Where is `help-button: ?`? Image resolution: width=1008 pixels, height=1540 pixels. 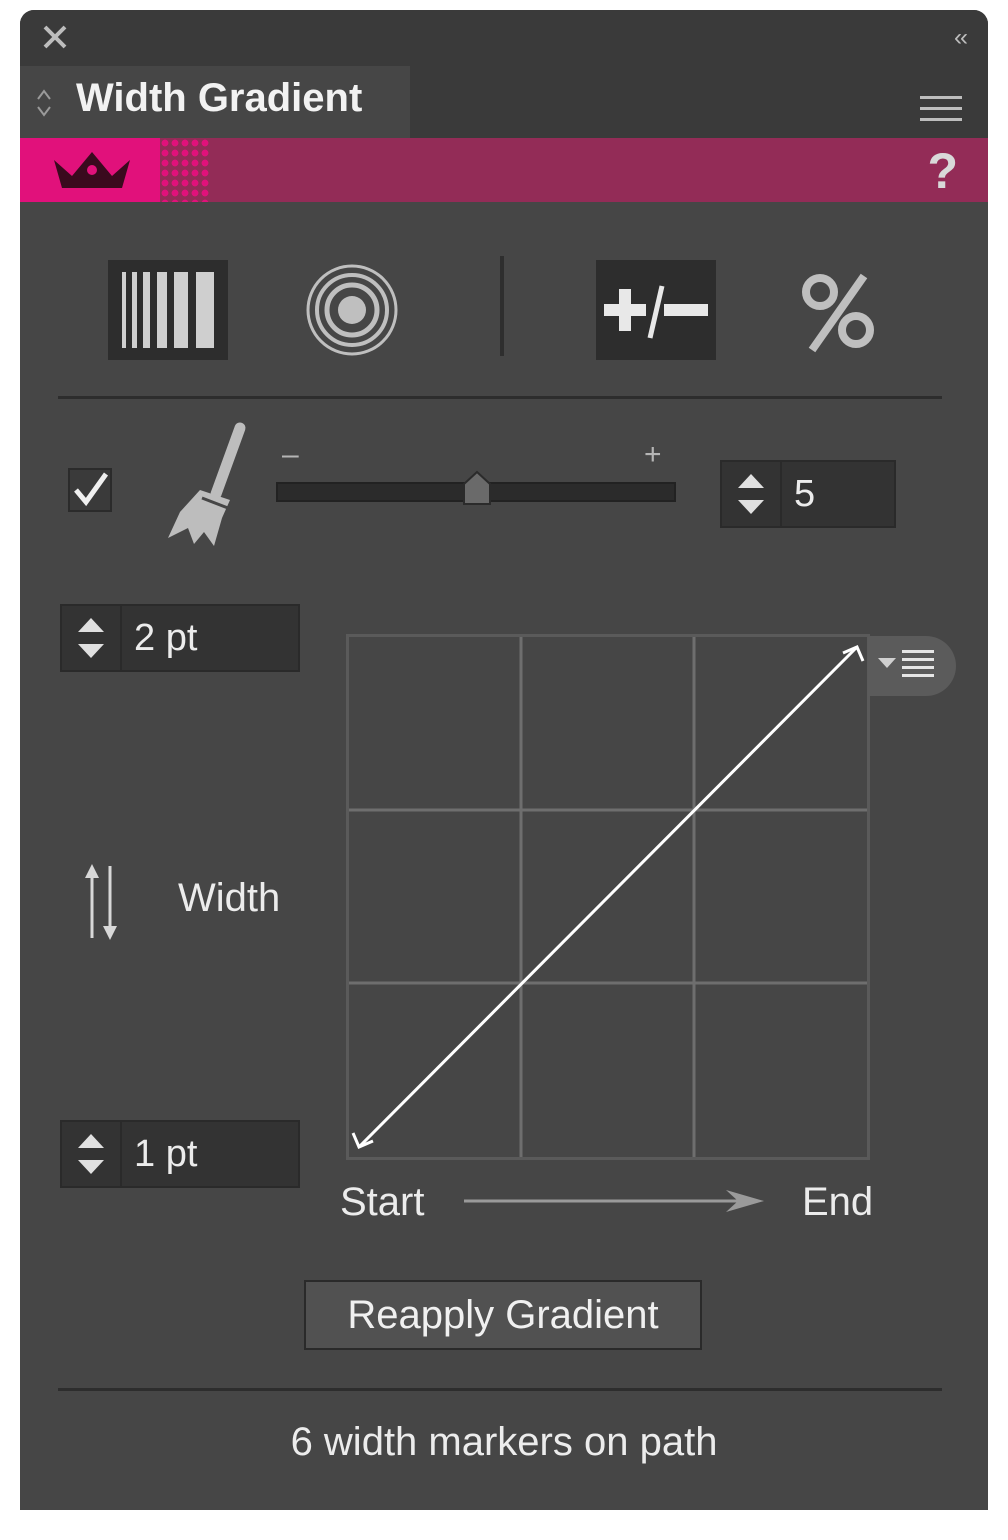
help-button: ? is located at coordinates (942, 171).